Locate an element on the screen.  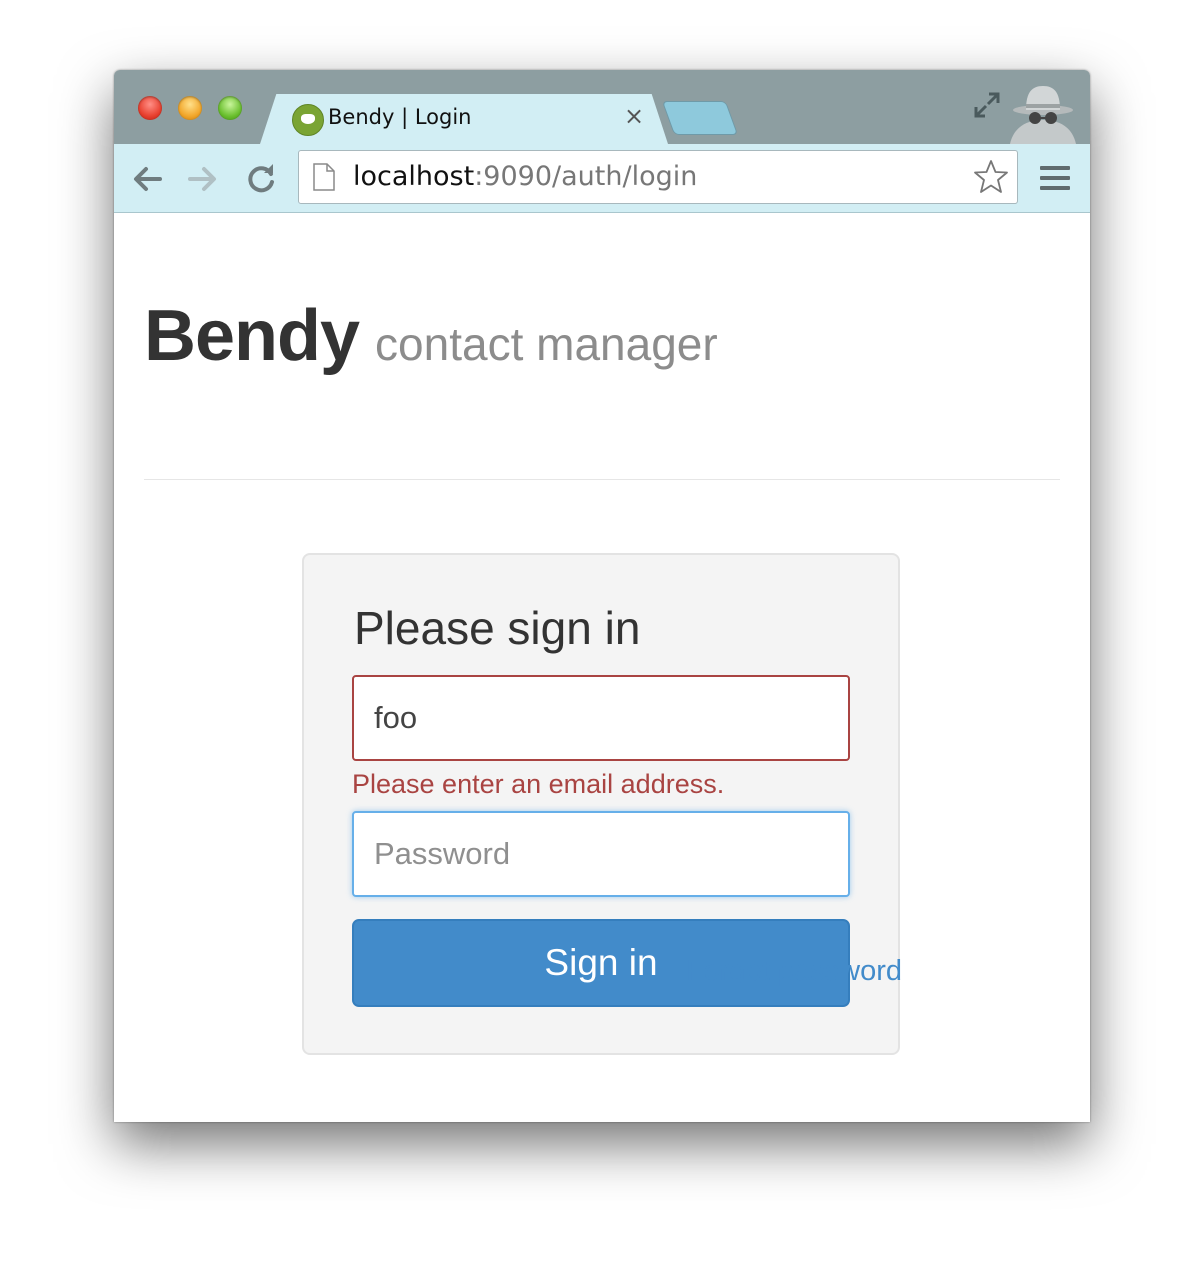
title-bar: Bendy | Login × is located at coordinates (602, 107).